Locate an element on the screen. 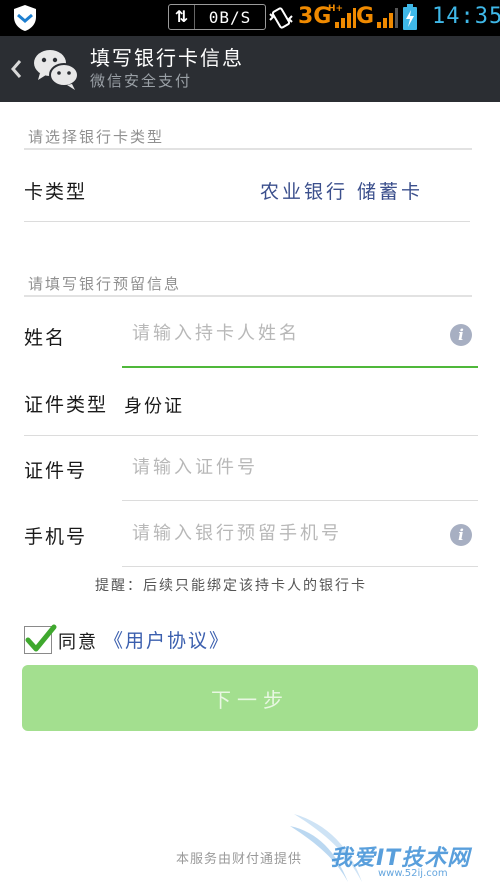 This screenshot has width=500, height=889. security-shield-icon is located at coordinates (25, 18).